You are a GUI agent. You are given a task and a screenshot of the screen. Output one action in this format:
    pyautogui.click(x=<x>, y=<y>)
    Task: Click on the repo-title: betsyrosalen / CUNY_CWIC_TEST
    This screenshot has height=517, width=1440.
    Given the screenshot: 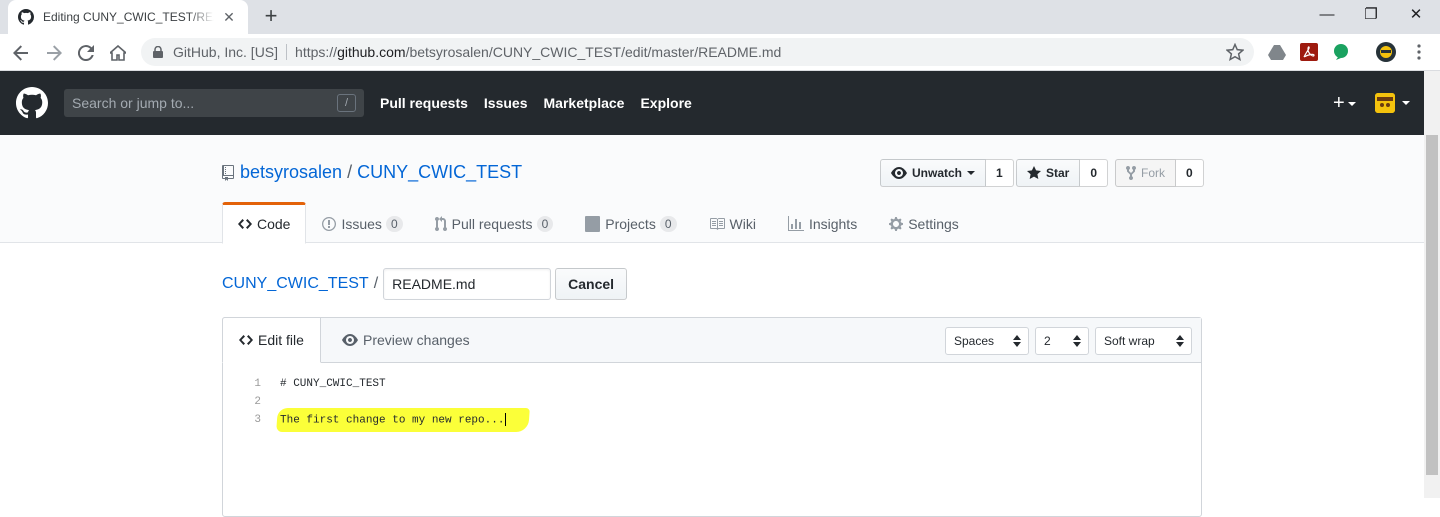 What is the action you would take?
    pyautogui.click(x=372, y=172)
    